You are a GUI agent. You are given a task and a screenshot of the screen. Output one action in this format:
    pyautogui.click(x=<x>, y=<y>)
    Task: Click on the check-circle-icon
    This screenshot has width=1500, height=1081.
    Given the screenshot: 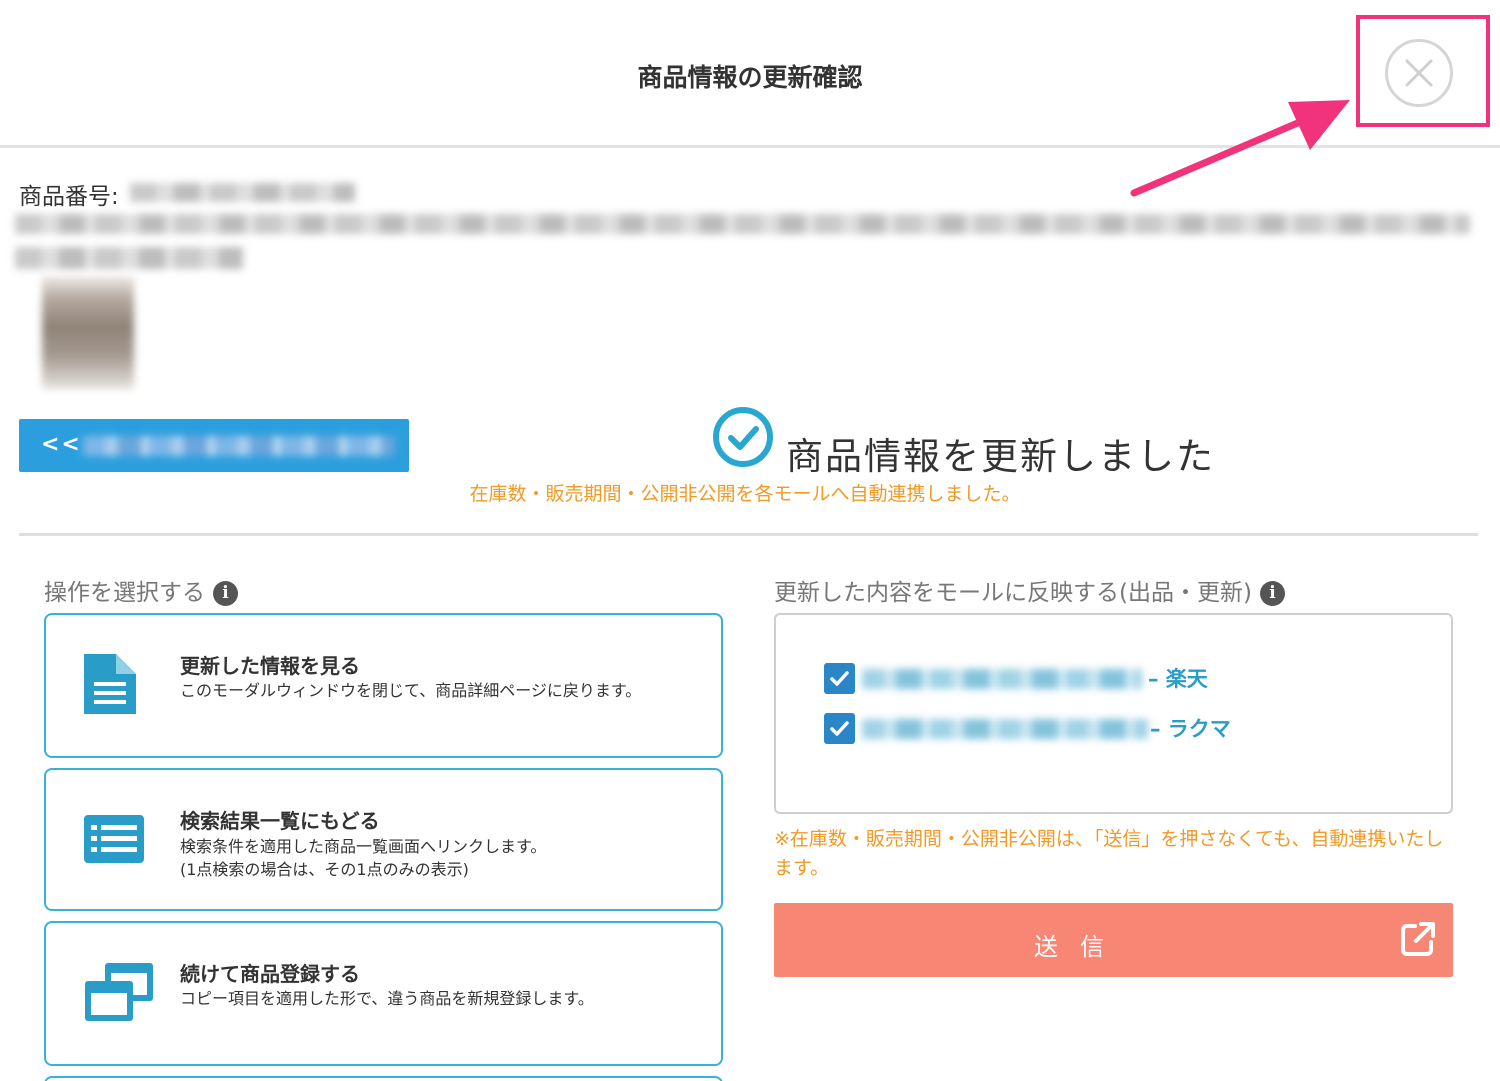 What is the action you would take?
    pyautogui.click(x=743, y=437)
    